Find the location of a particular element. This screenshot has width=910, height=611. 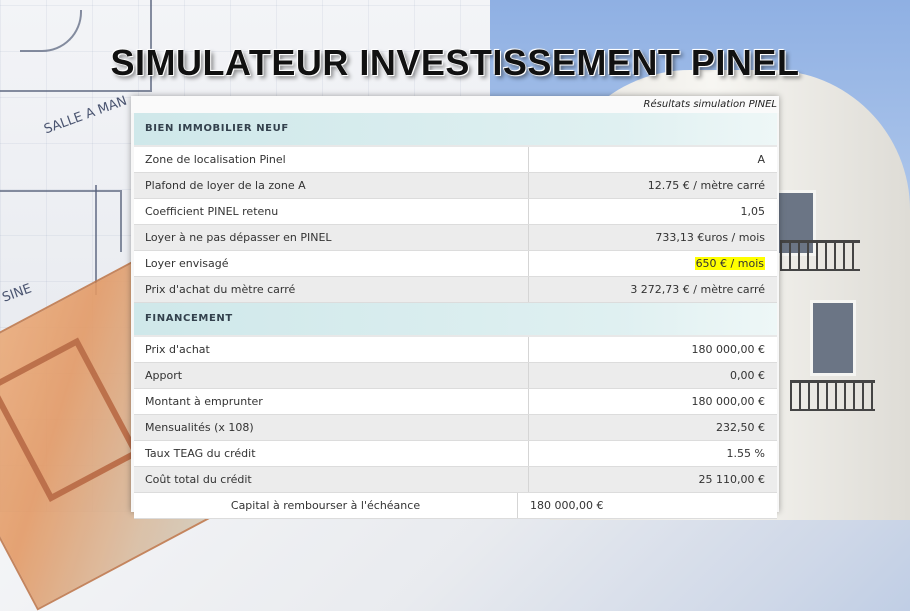

row-value: A is located at coordinates (761, 159).